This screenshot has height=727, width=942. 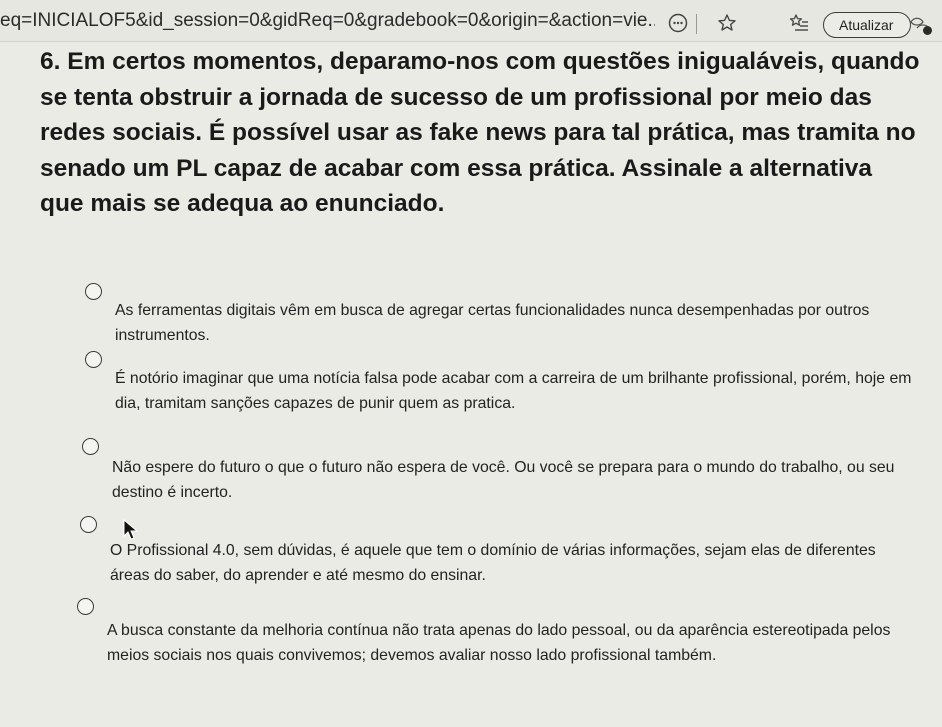 What do you see at coordinates (90, 446) in the screenshot?
I see `option-3-radio` at bounding box center [90, 446].